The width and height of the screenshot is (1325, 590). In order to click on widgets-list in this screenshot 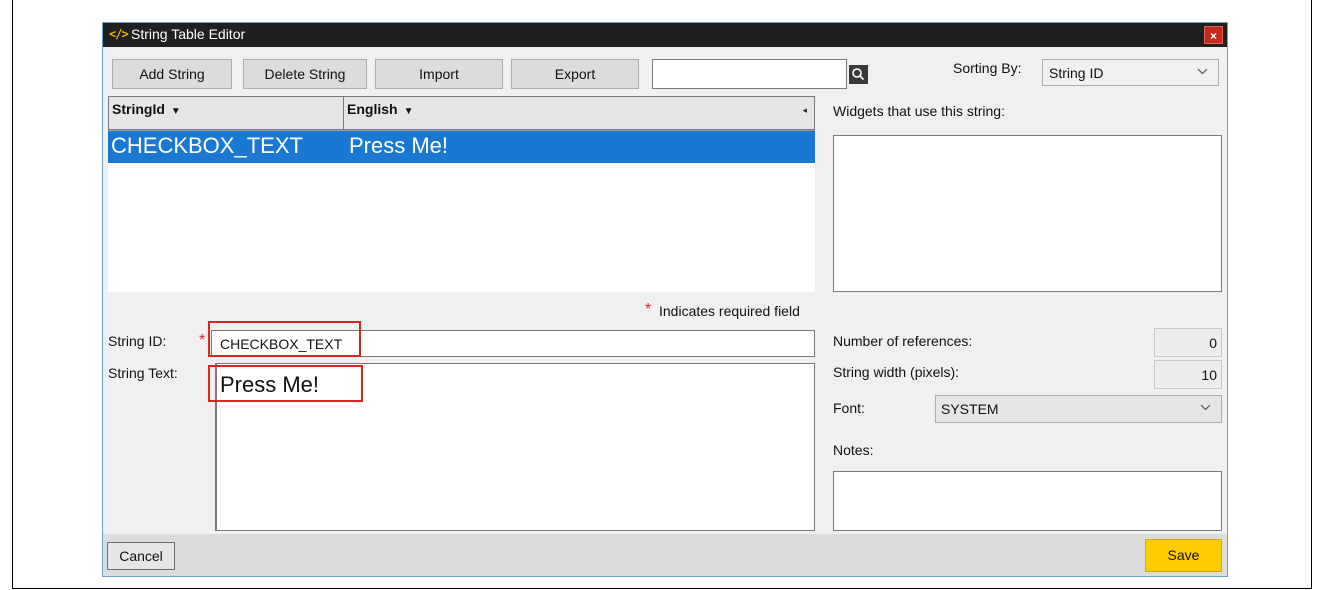, I will do `click(1027, 213)`.